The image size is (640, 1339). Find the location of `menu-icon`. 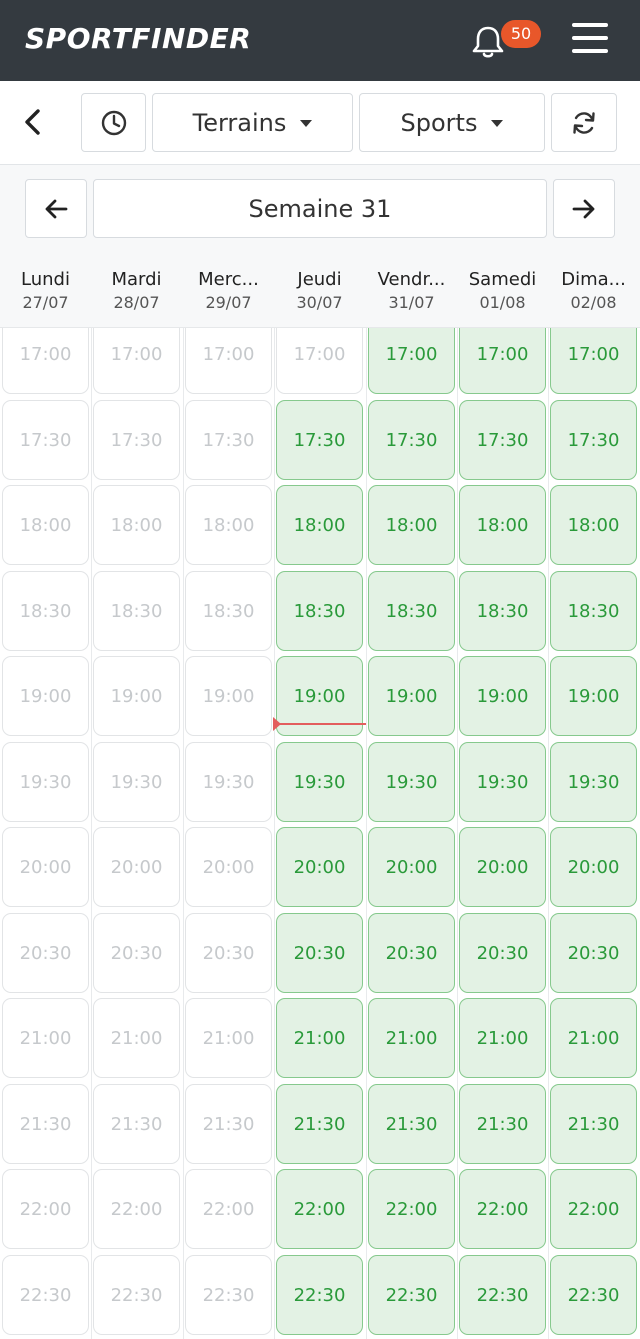

menu-icon is located at coordinates (590, 40).